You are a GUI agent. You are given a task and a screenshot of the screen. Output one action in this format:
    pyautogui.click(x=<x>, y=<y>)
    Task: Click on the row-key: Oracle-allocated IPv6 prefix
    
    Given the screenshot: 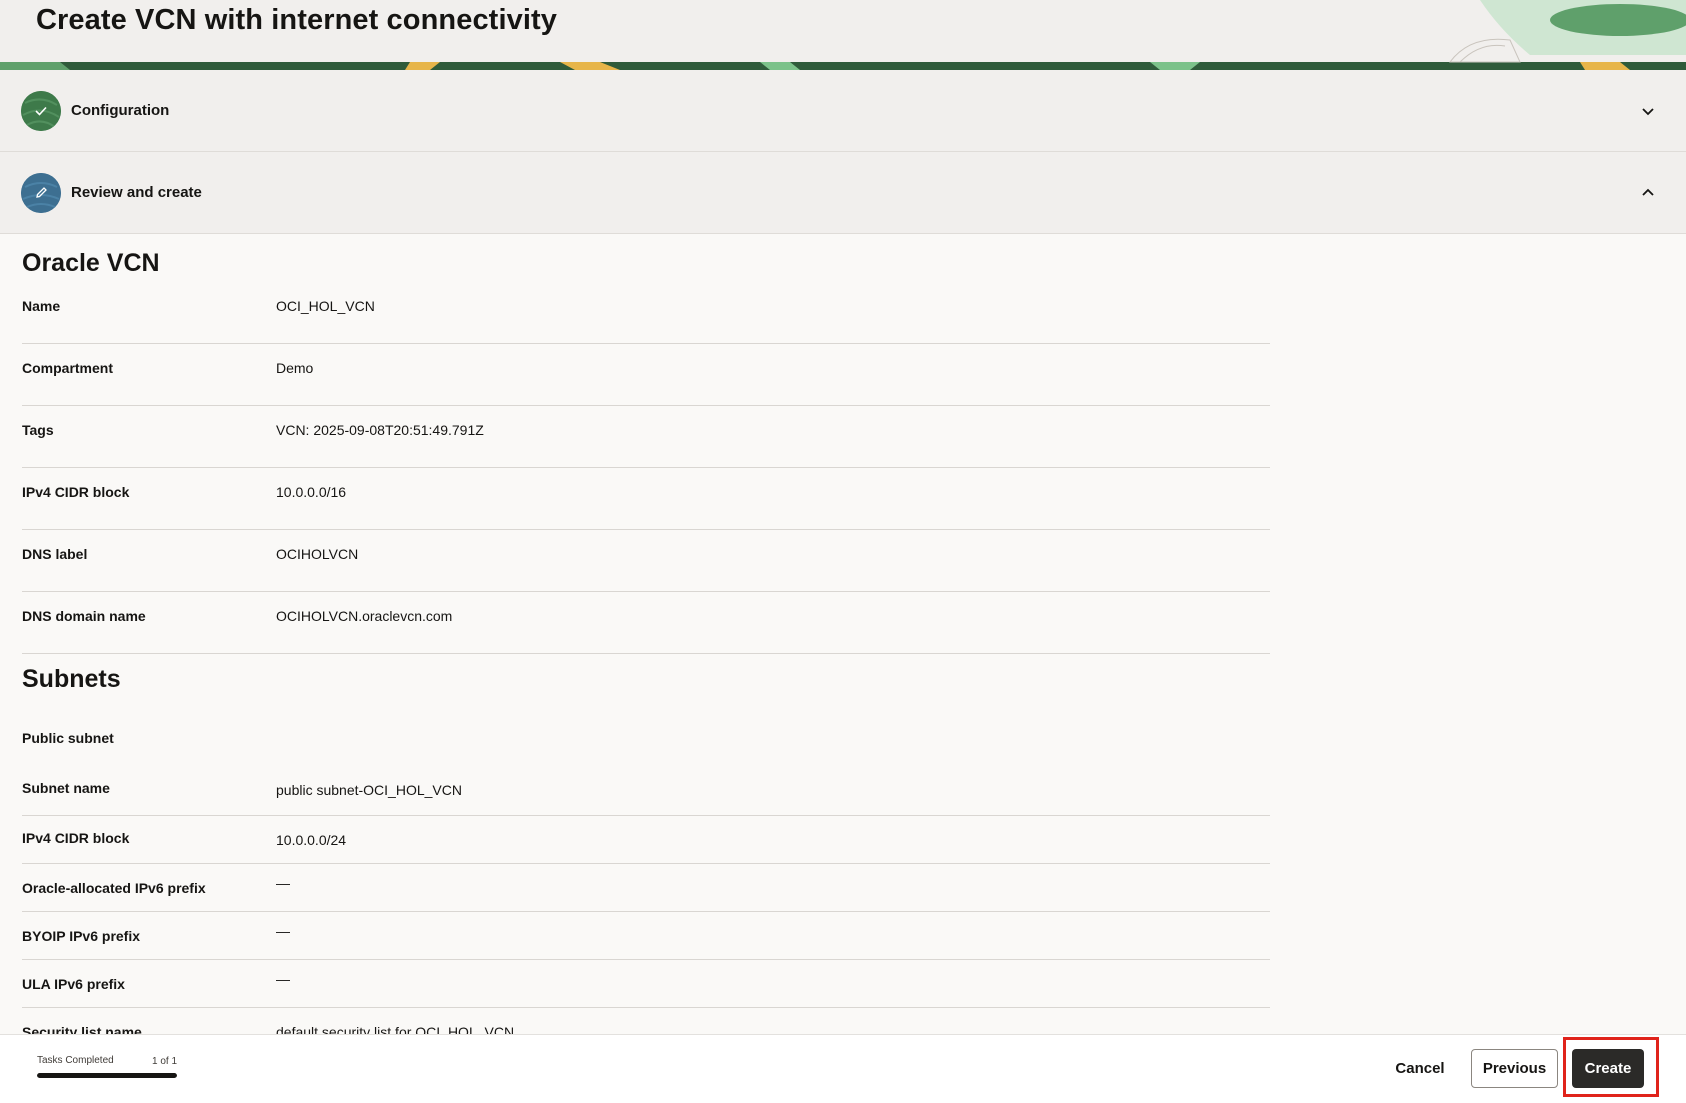 What is the action you would take?
    pyautogui.click(x=114, y=888)
    